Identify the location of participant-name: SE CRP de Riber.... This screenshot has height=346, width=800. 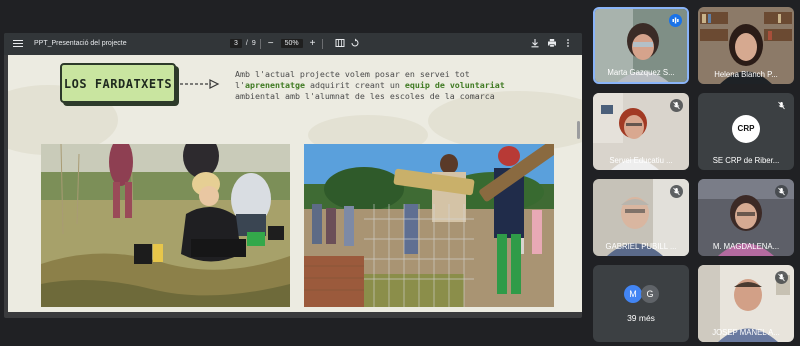
(746, 160).